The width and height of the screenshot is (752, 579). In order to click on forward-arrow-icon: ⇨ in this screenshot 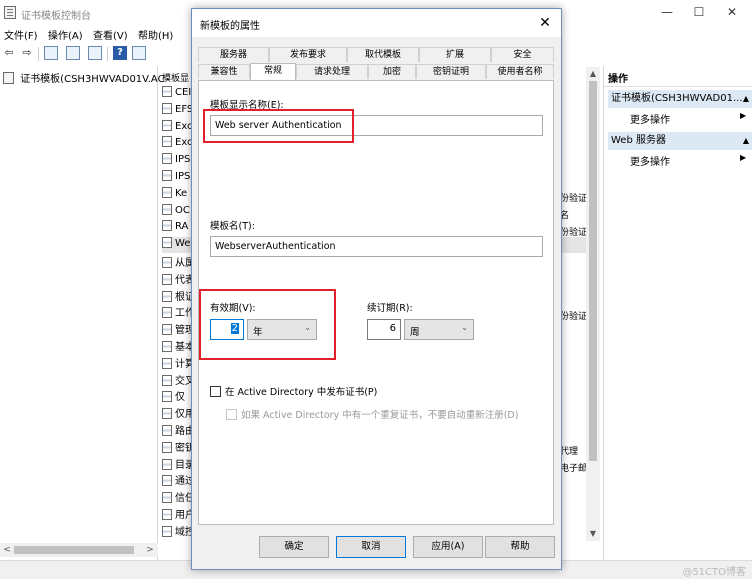, I will do `click(27, 53)`.